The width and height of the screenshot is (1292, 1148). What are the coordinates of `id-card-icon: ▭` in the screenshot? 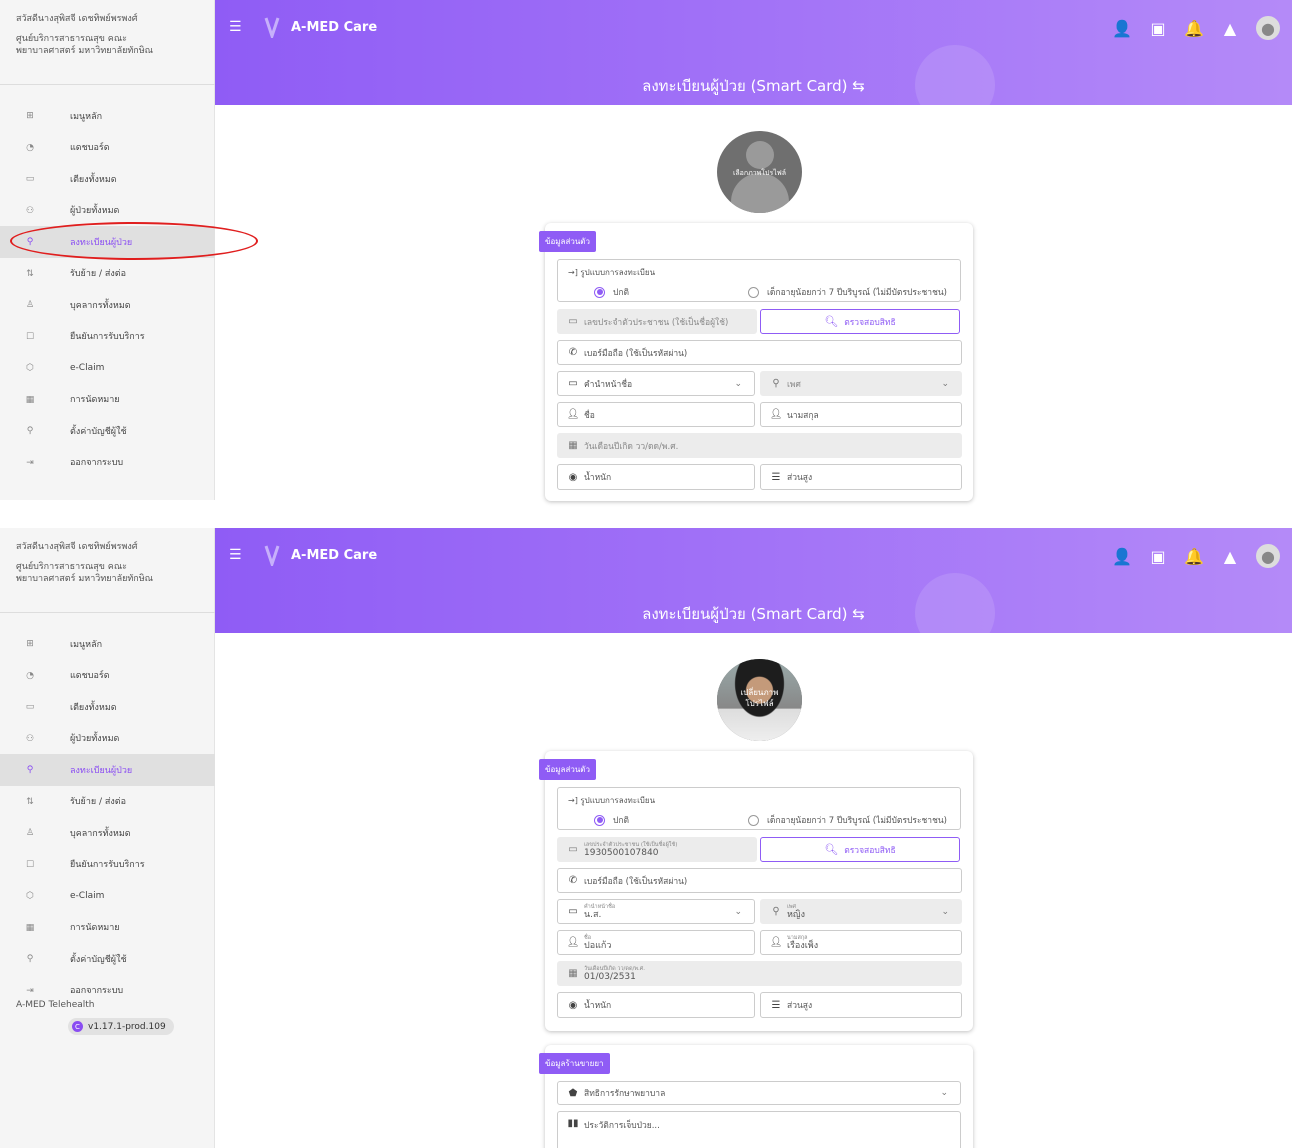 It's located at (573, 911).